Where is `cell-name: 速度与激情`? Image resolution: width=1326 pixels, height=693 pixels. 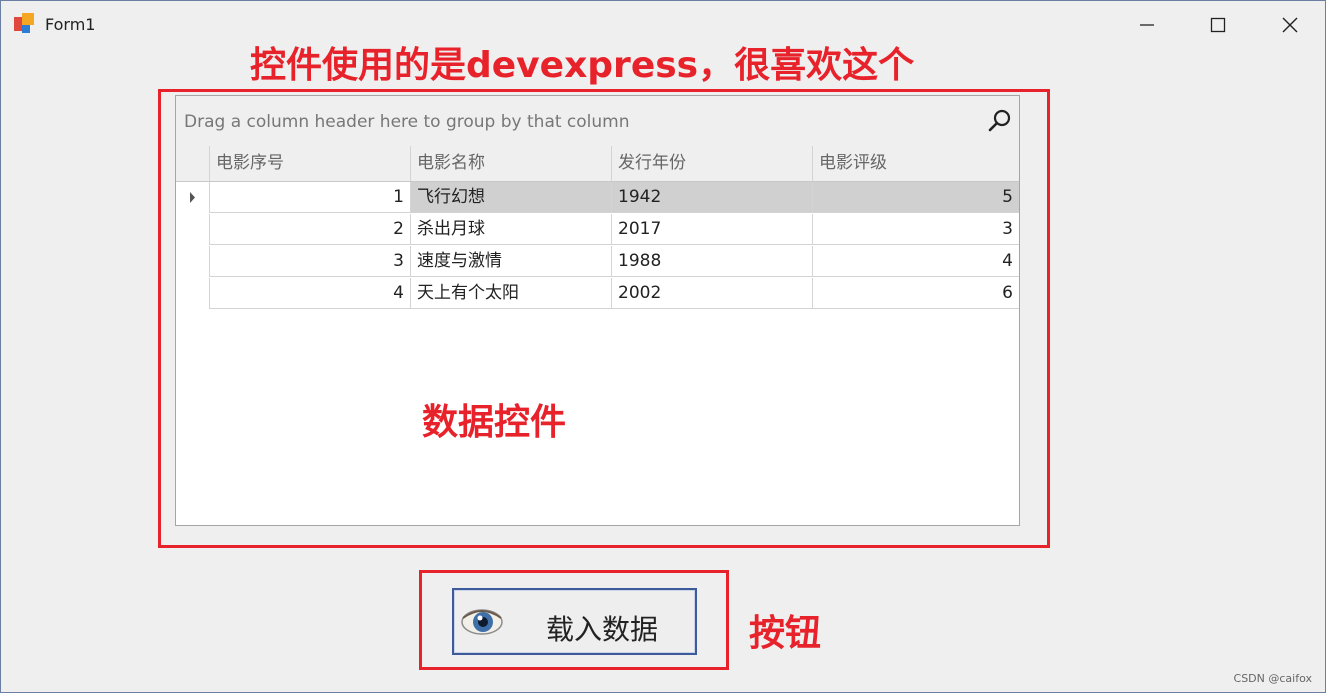 cell-name: 速度与激情 is located at coordinates (510, 261).